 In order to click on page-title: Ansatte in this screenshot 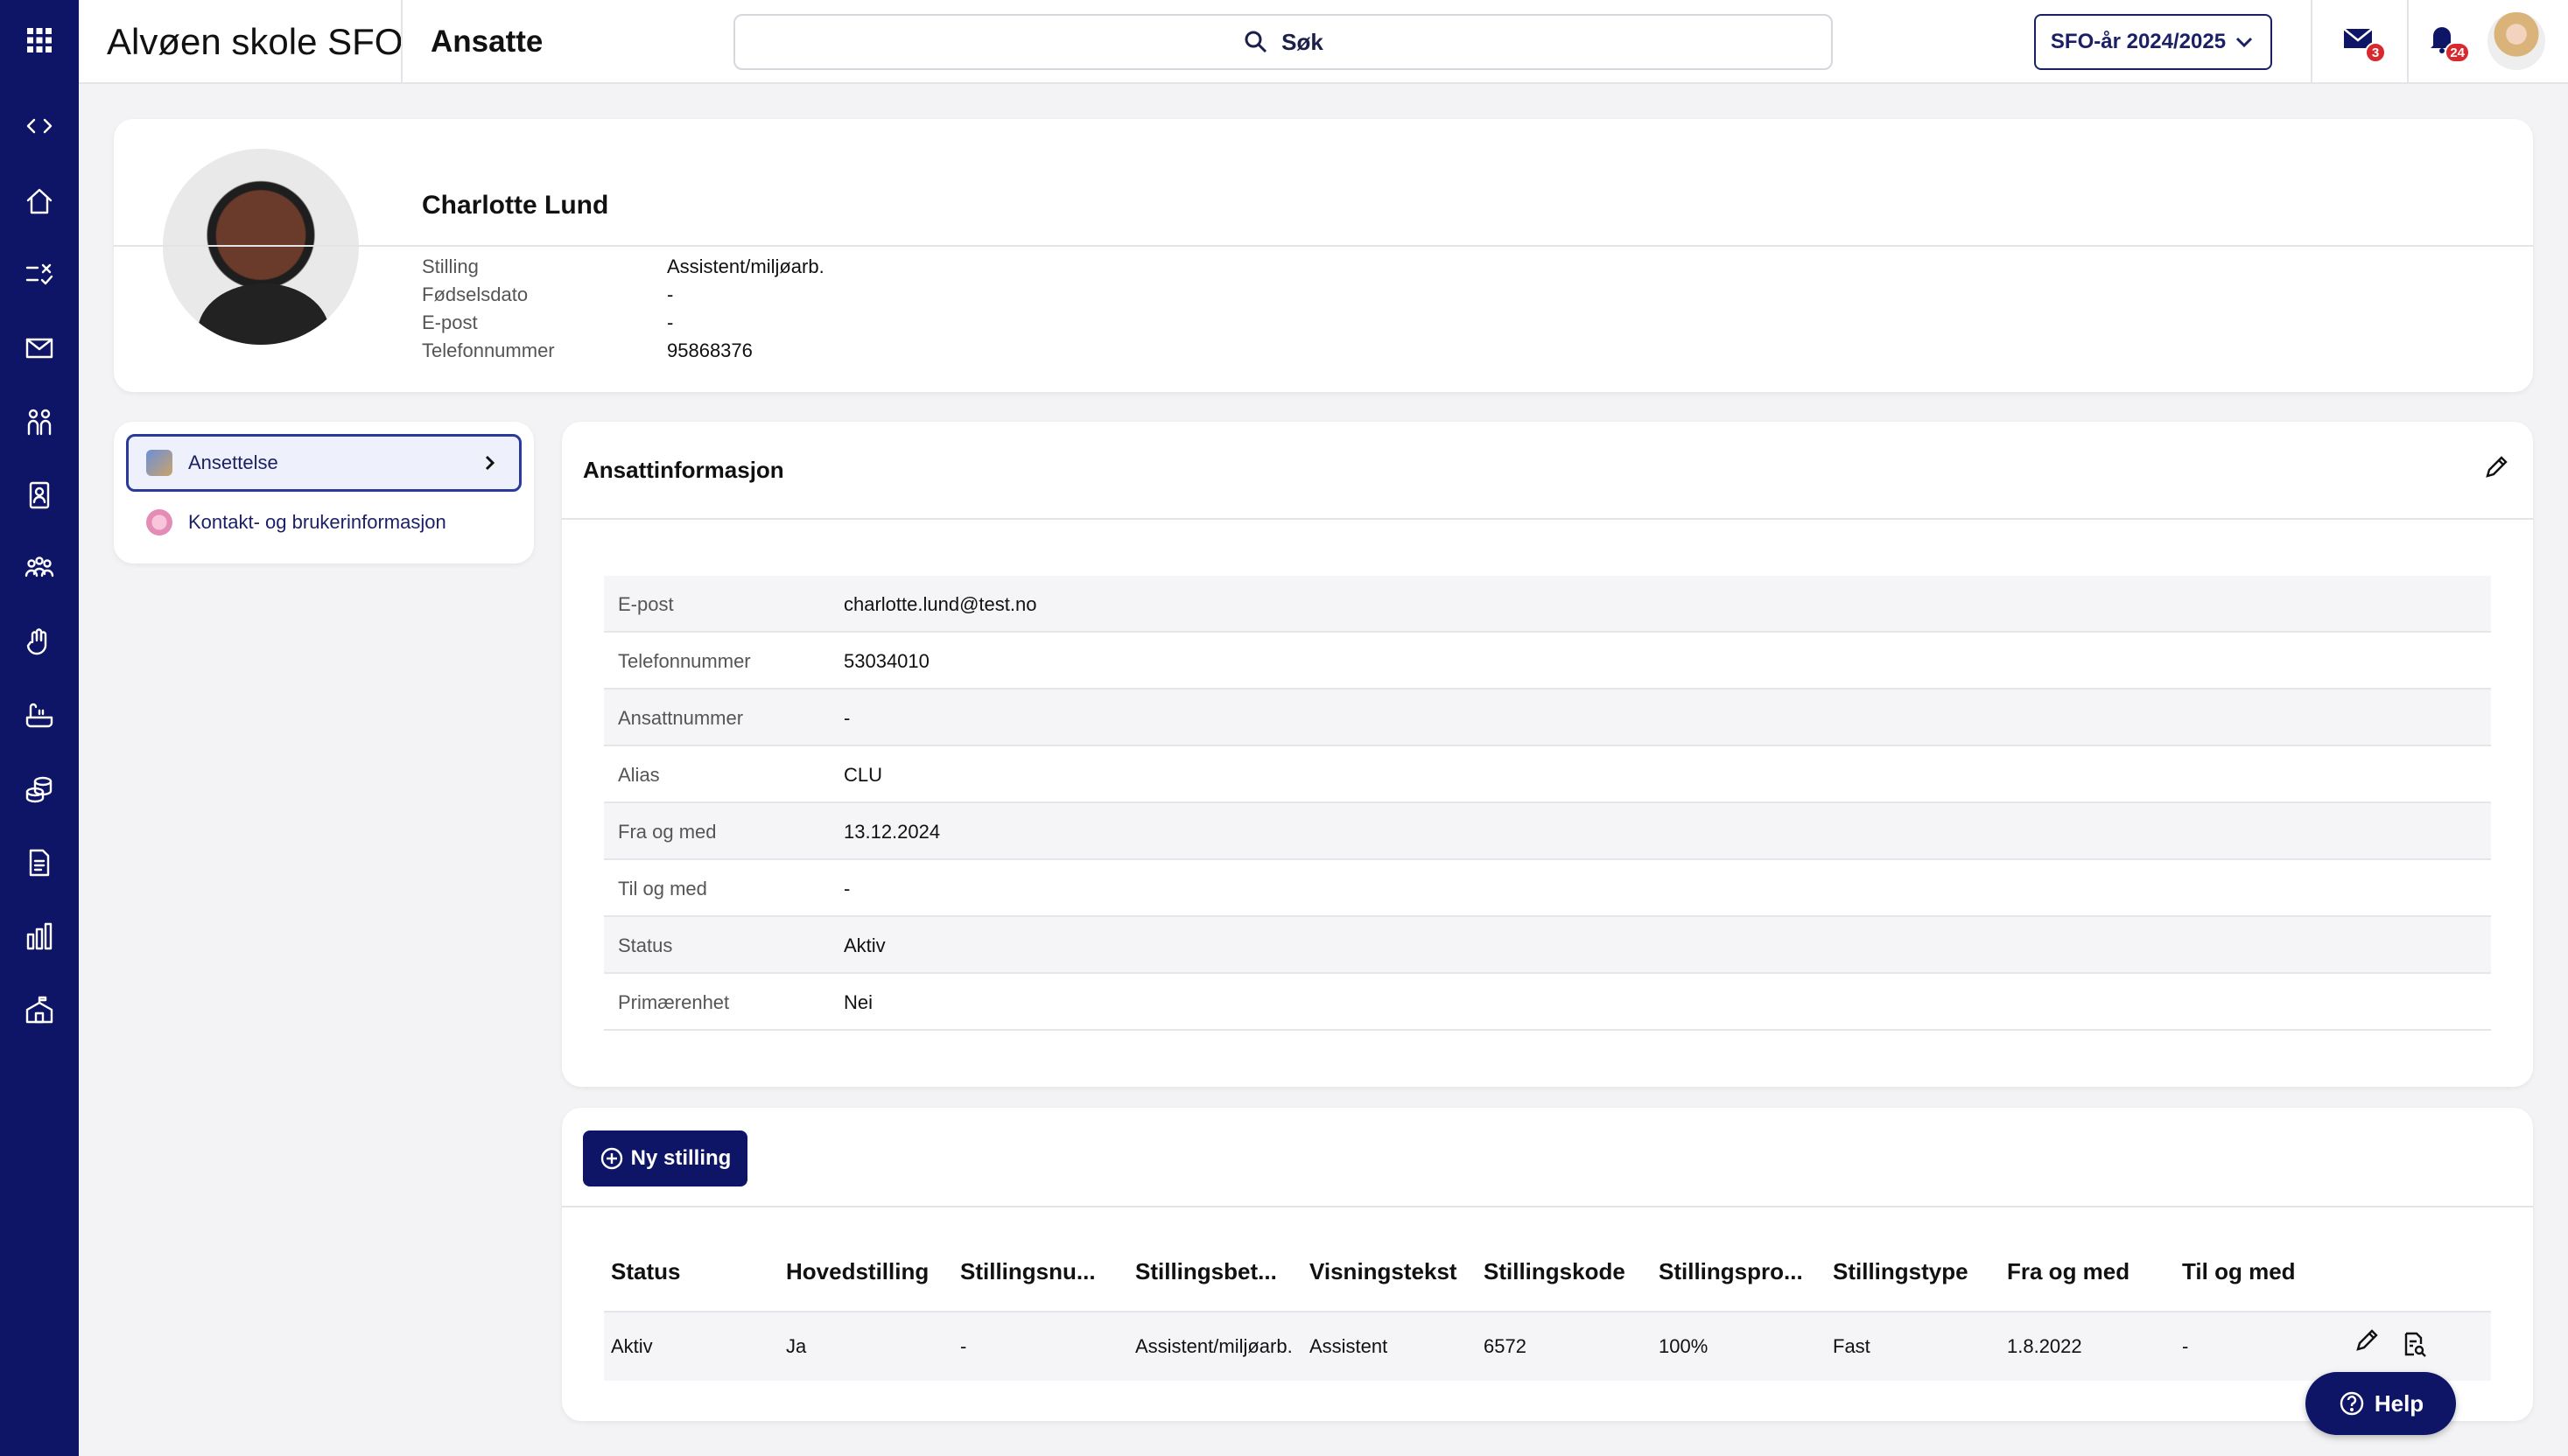, I will do `click(488, 41)`.